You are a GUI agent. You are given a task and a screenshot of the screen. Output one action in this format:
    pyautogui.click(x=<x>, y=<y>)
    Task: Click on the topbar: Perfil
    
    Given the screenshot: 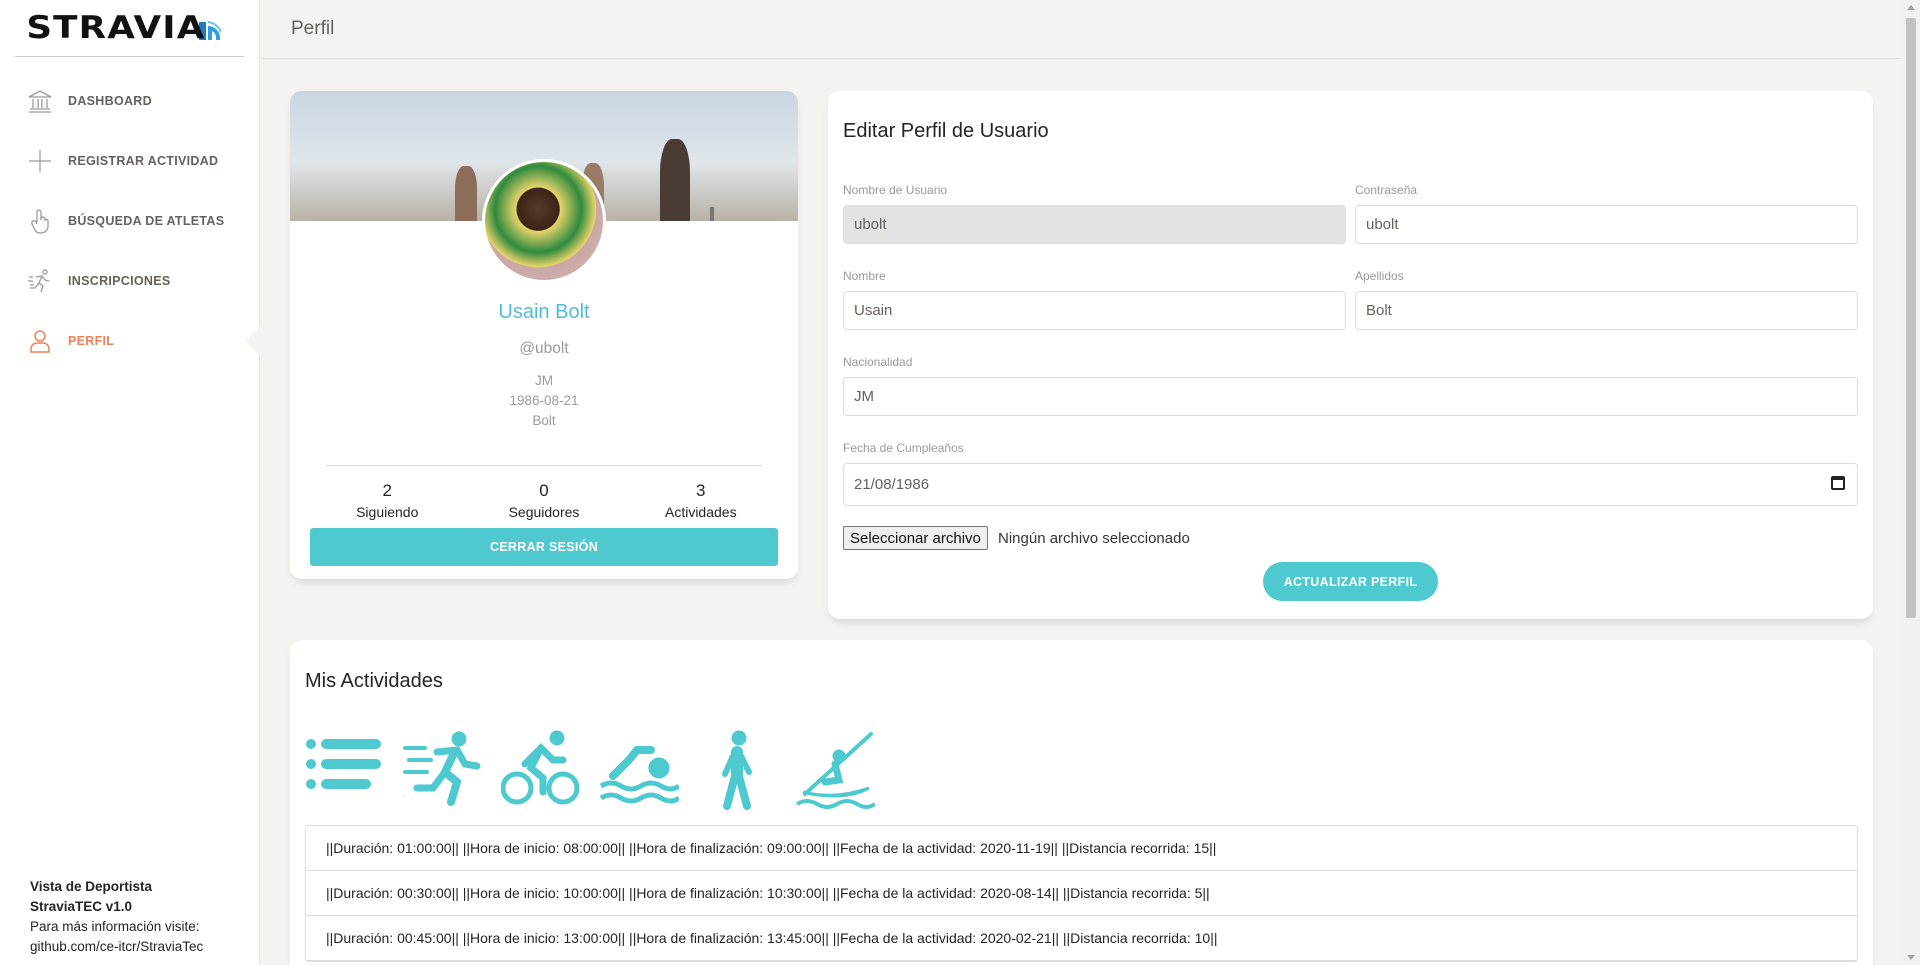 What is the action you would take?
    pyautogui.click(x=1080, y=29)
    